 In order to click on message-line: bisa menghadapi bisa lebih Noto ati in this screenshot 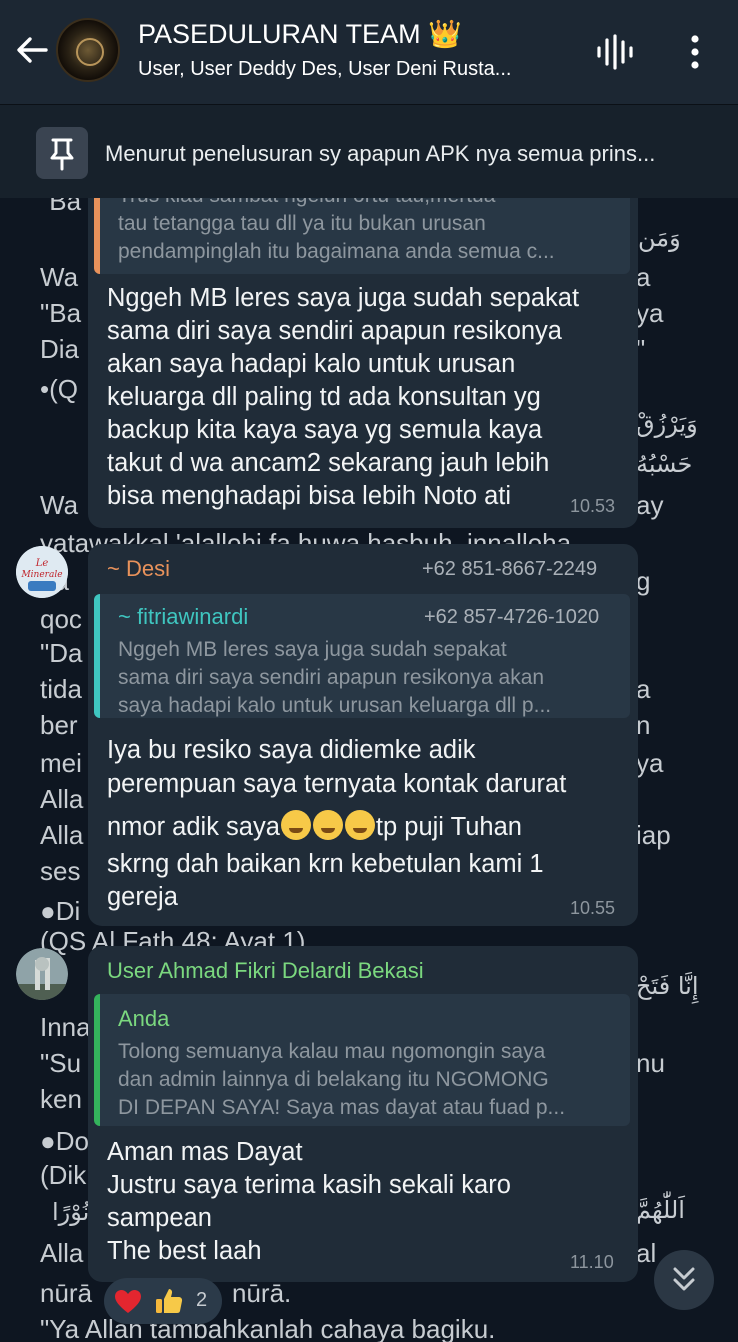, I will do `click(309, 496)`.